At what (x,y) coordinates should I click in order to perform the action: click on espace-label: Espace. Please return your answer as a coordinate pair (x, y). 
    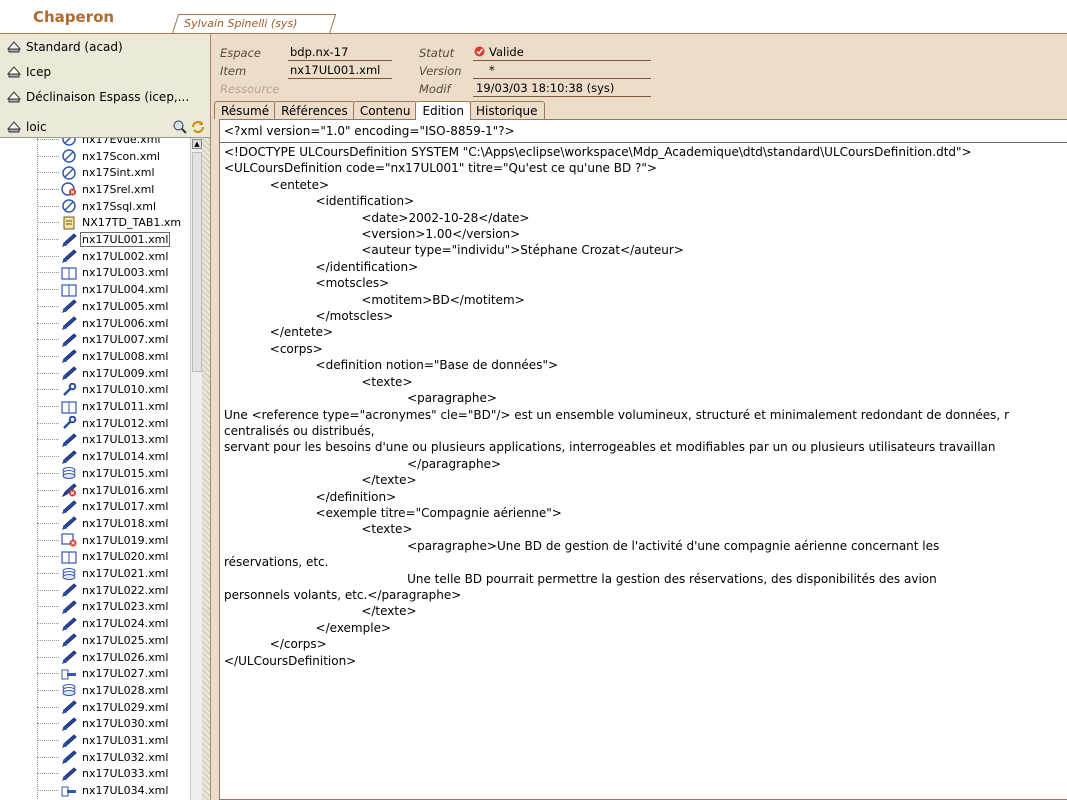
    Looking at the image, I should click on (241, 53).